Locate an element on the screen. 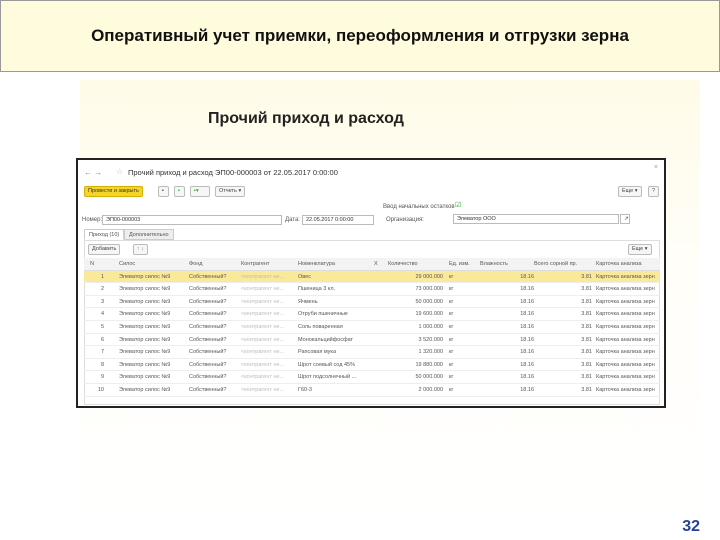 This screenshot has height=540, width=720. table-cell: Овес is located at coordinates (304, 276).